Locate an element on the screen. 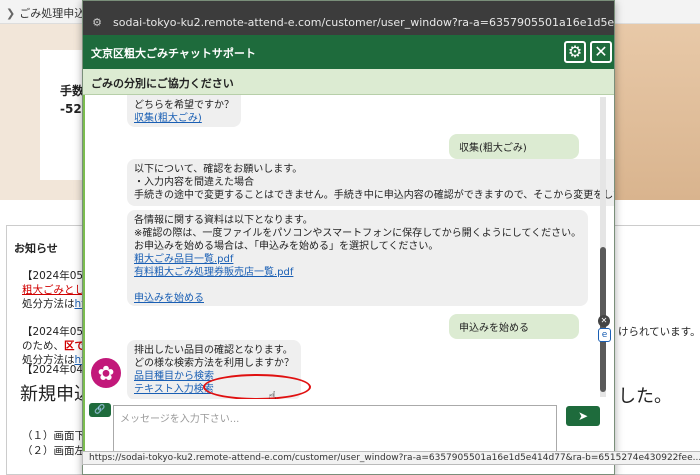 The width and height of the screenshot is (700, 475). user-message-2: 申込みを始める is located at coordinates (514, 326).